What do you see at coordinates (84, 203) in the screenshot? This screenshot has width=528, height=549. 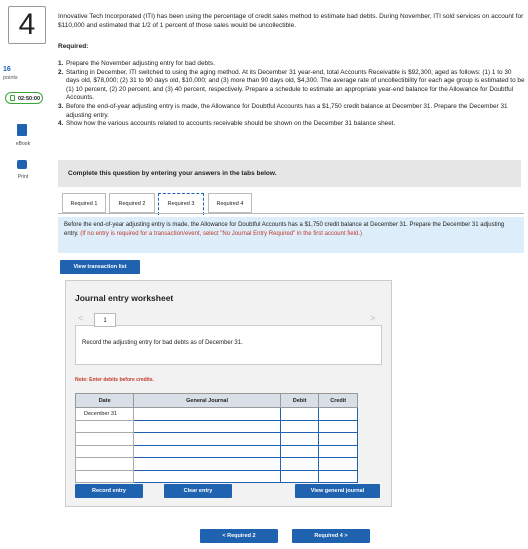 I see `tab-required-1: Required 1` at bounding box center [84, 203].